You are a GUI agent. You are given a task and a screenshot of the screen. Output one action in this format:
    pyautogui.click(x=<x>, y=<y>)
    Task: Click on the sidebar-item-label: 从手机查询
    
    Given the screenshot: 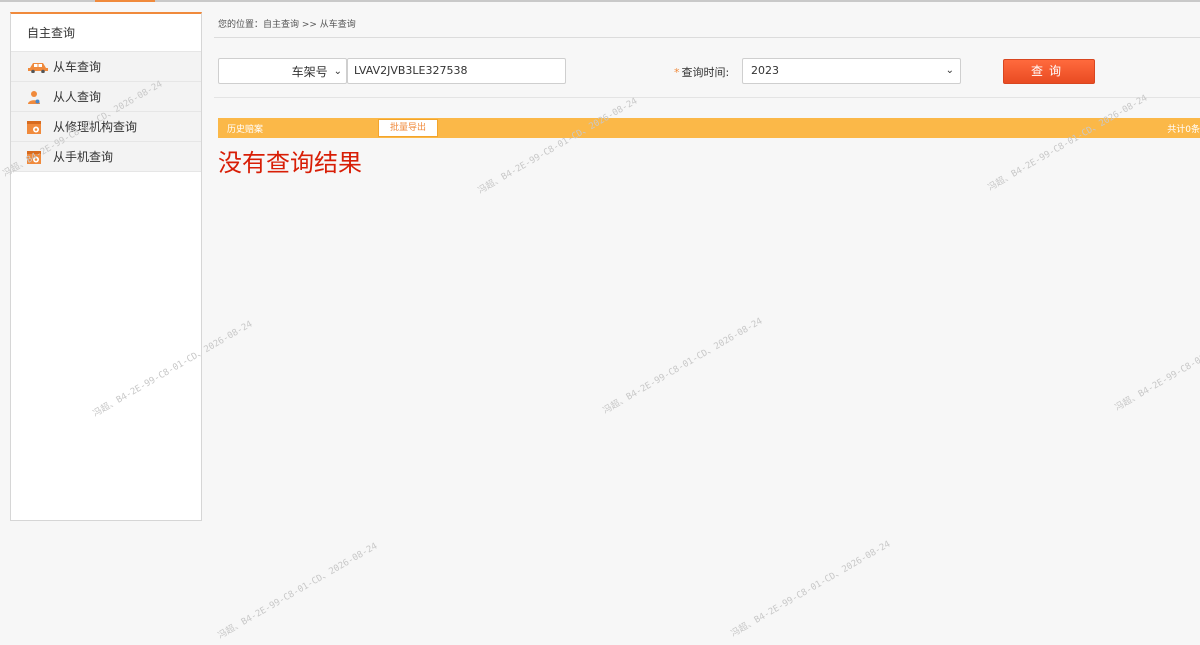 What is the action you would take?
    pyautogui.click(x=83, y=157)
    